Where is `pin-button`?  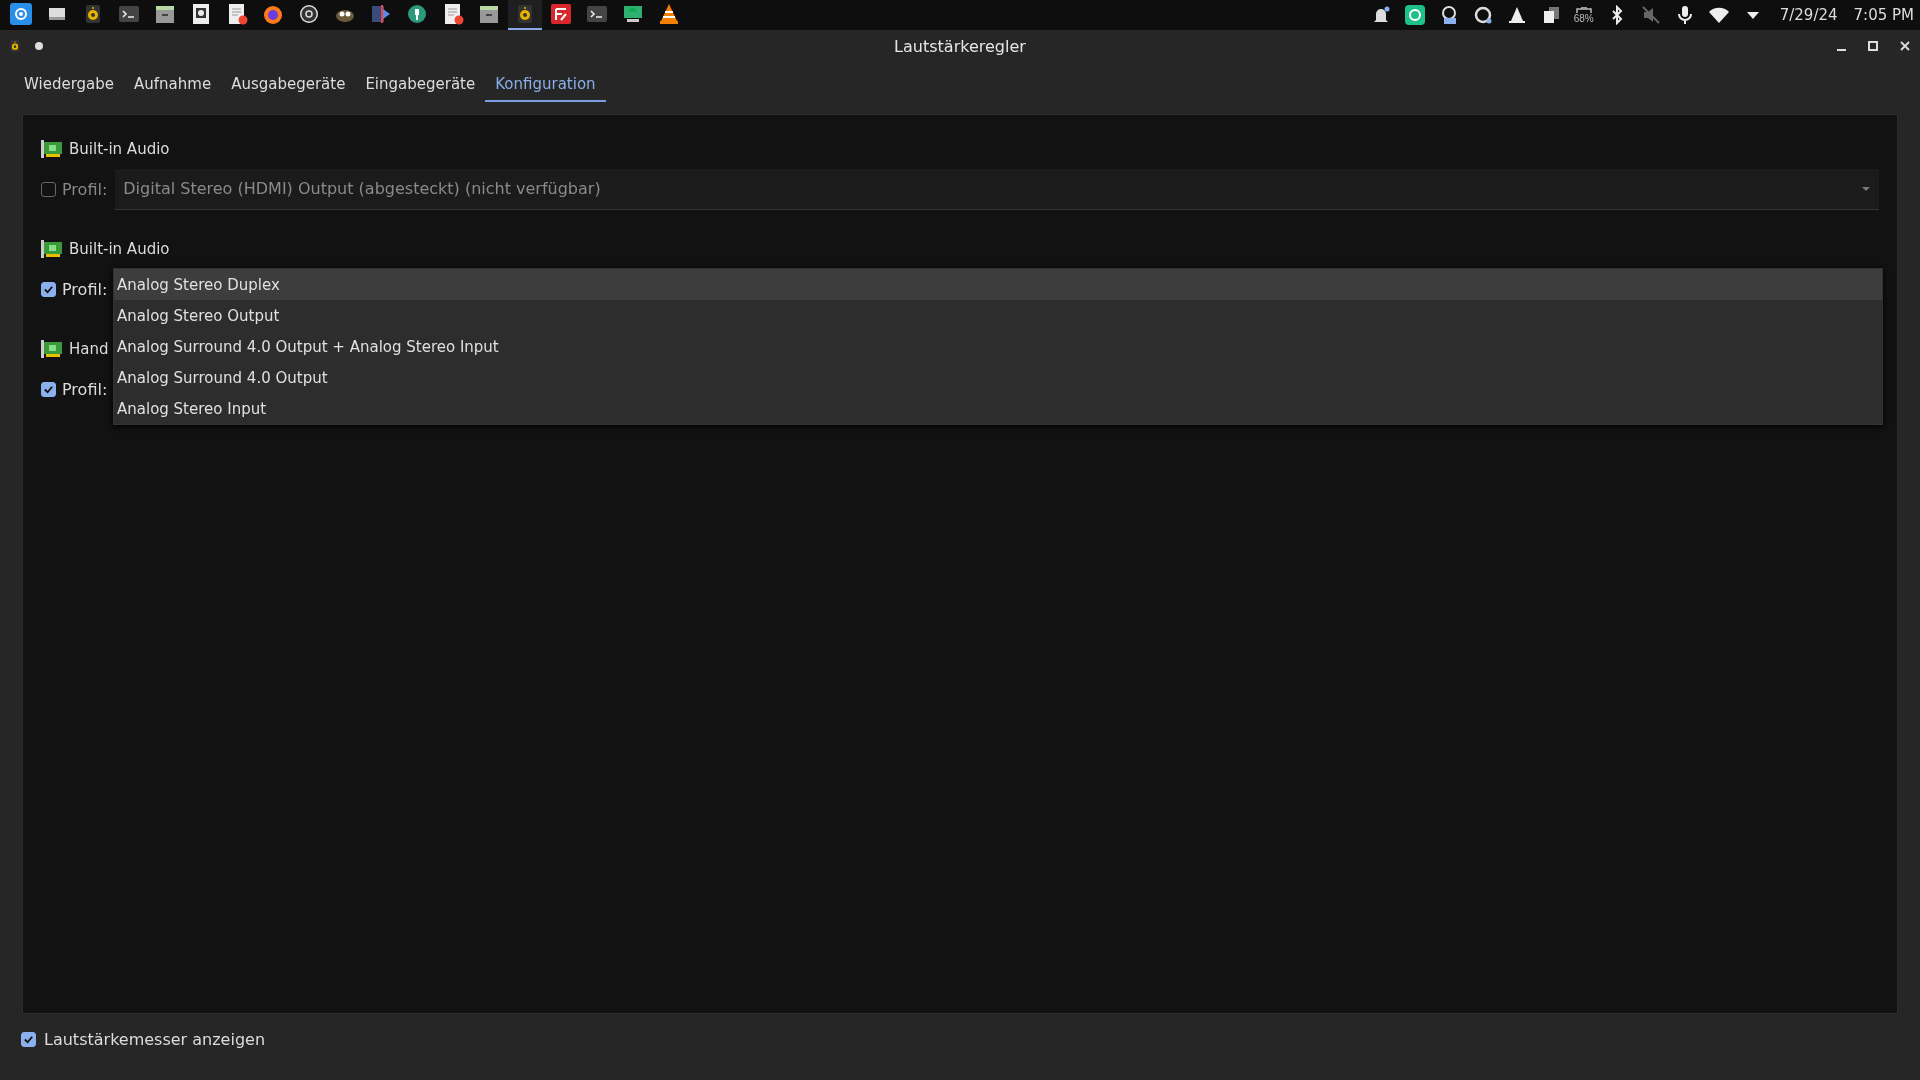
pin-button is located at coordinates (39, 46).